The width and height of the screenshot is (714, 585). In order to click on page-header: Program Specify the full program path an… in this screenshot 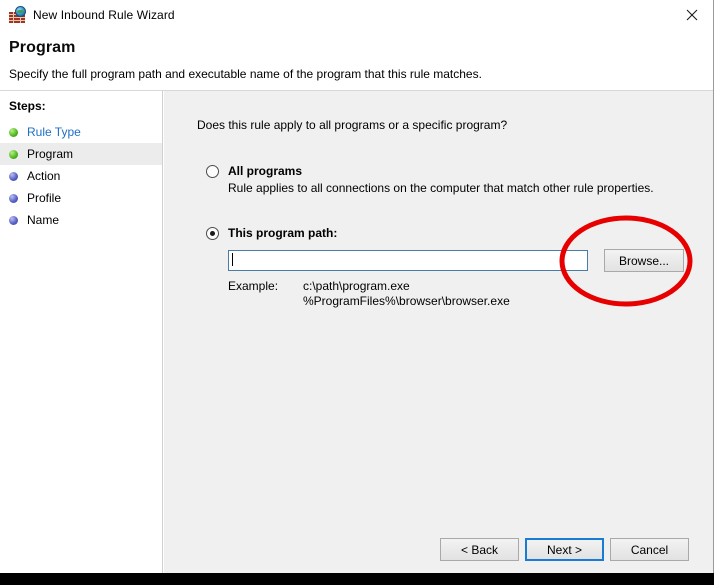, I will do `click(356, 60)`.